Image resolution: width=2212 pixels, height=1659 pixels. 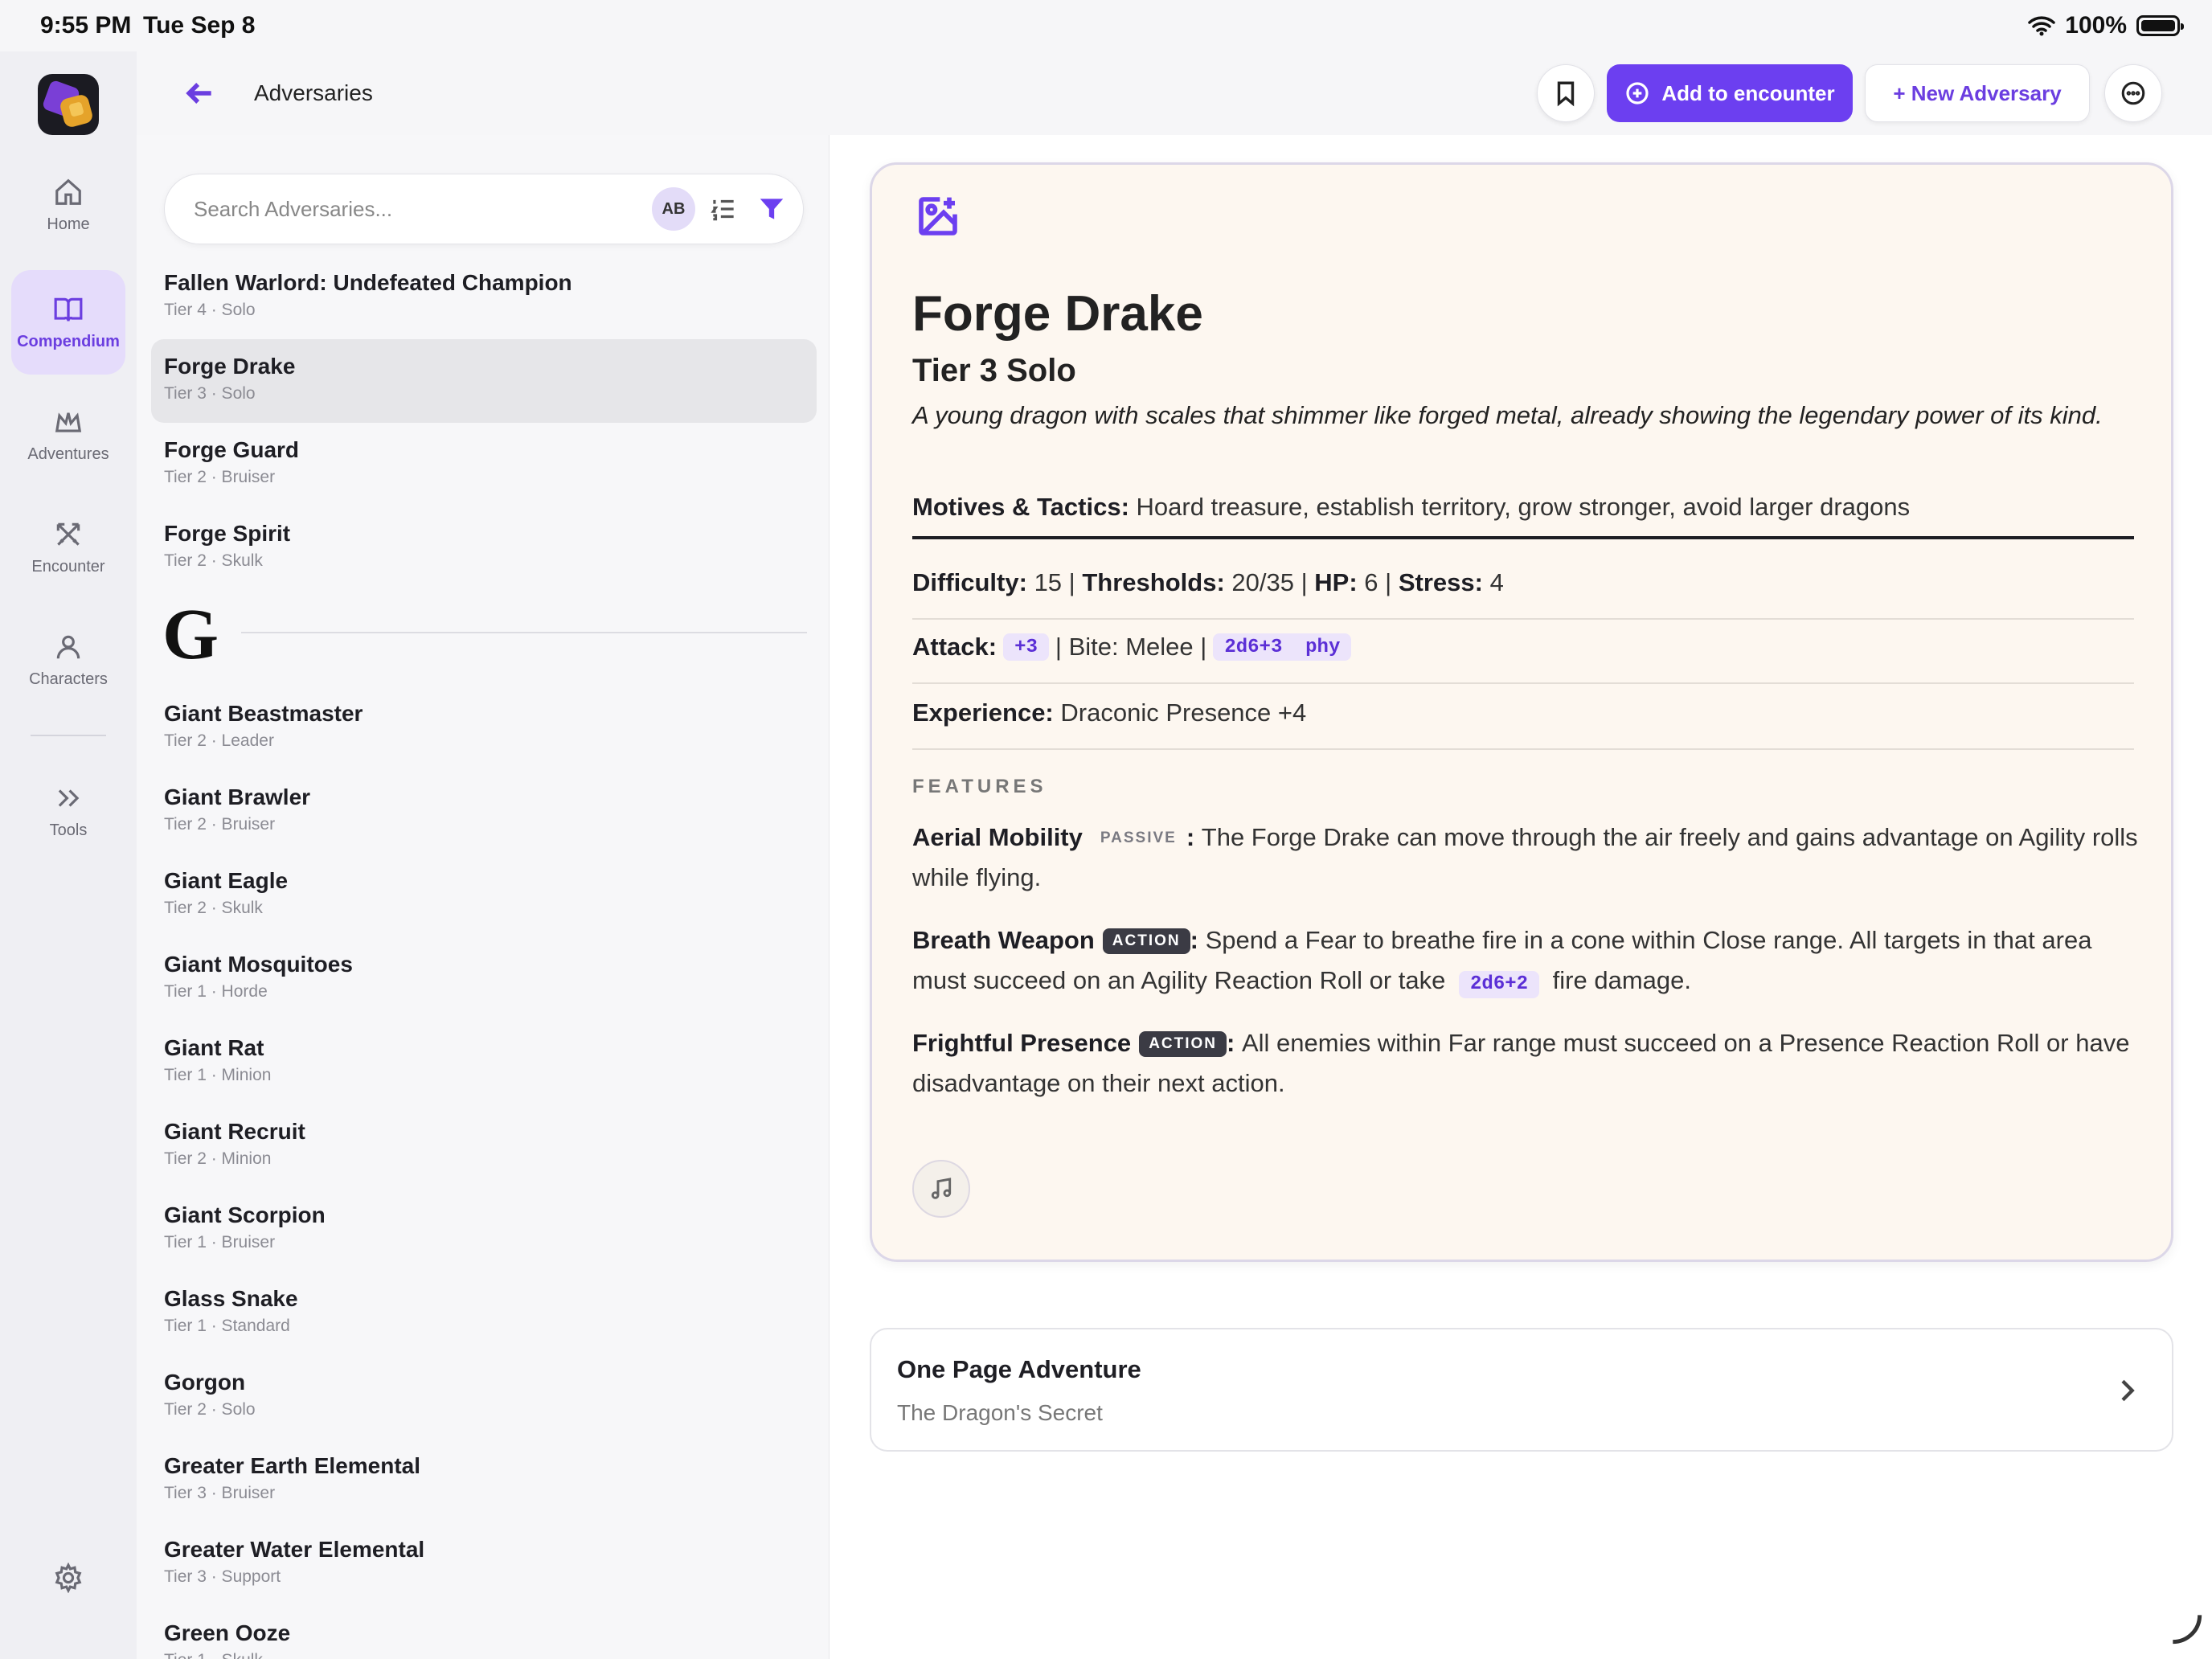 What do you see at coordinates (1499, 984) in the screenshot?
I see `damage-chip: 2d6+2` at bounding box center [1499, 984].